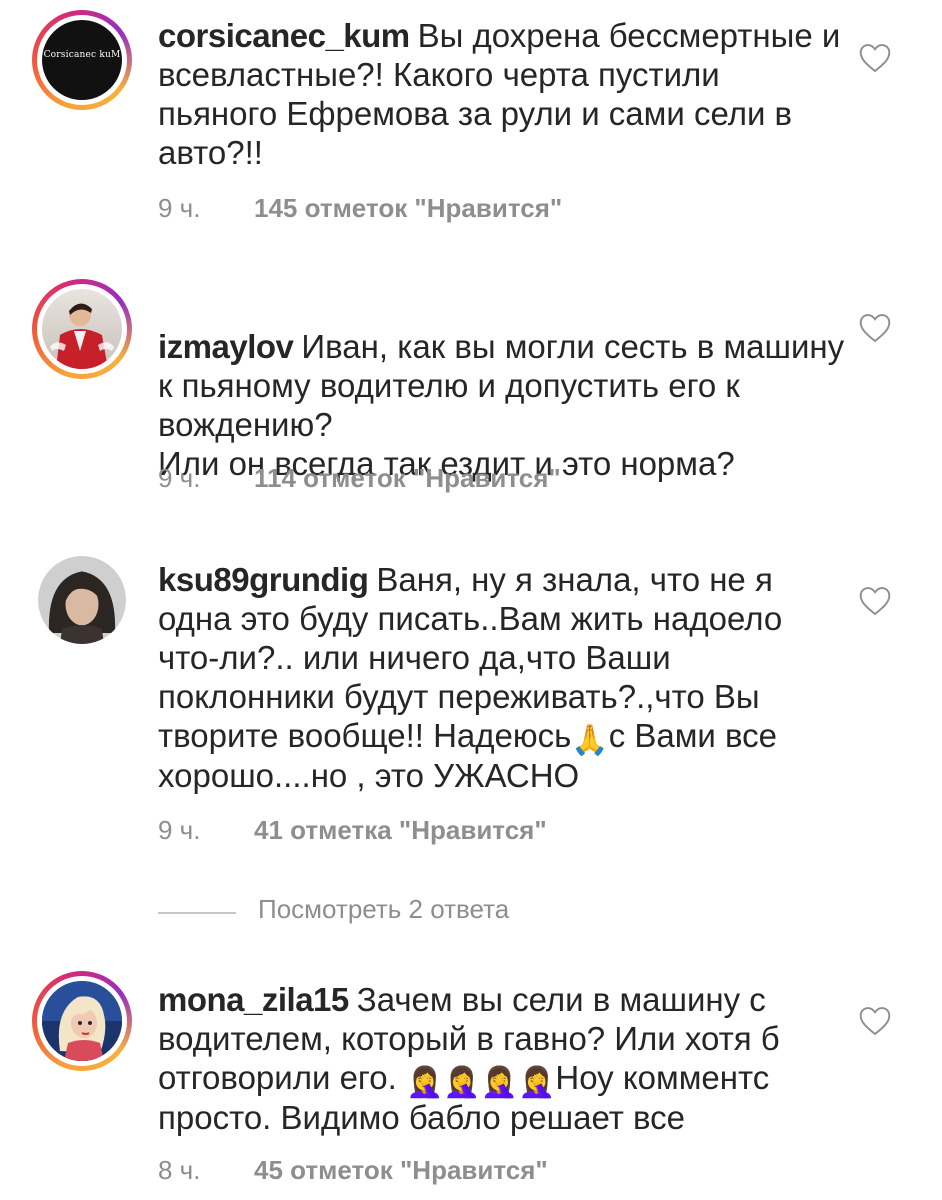  I want to click on comment-meta: 9 ч. 41 отметка "Нравится", so click(352, 830).